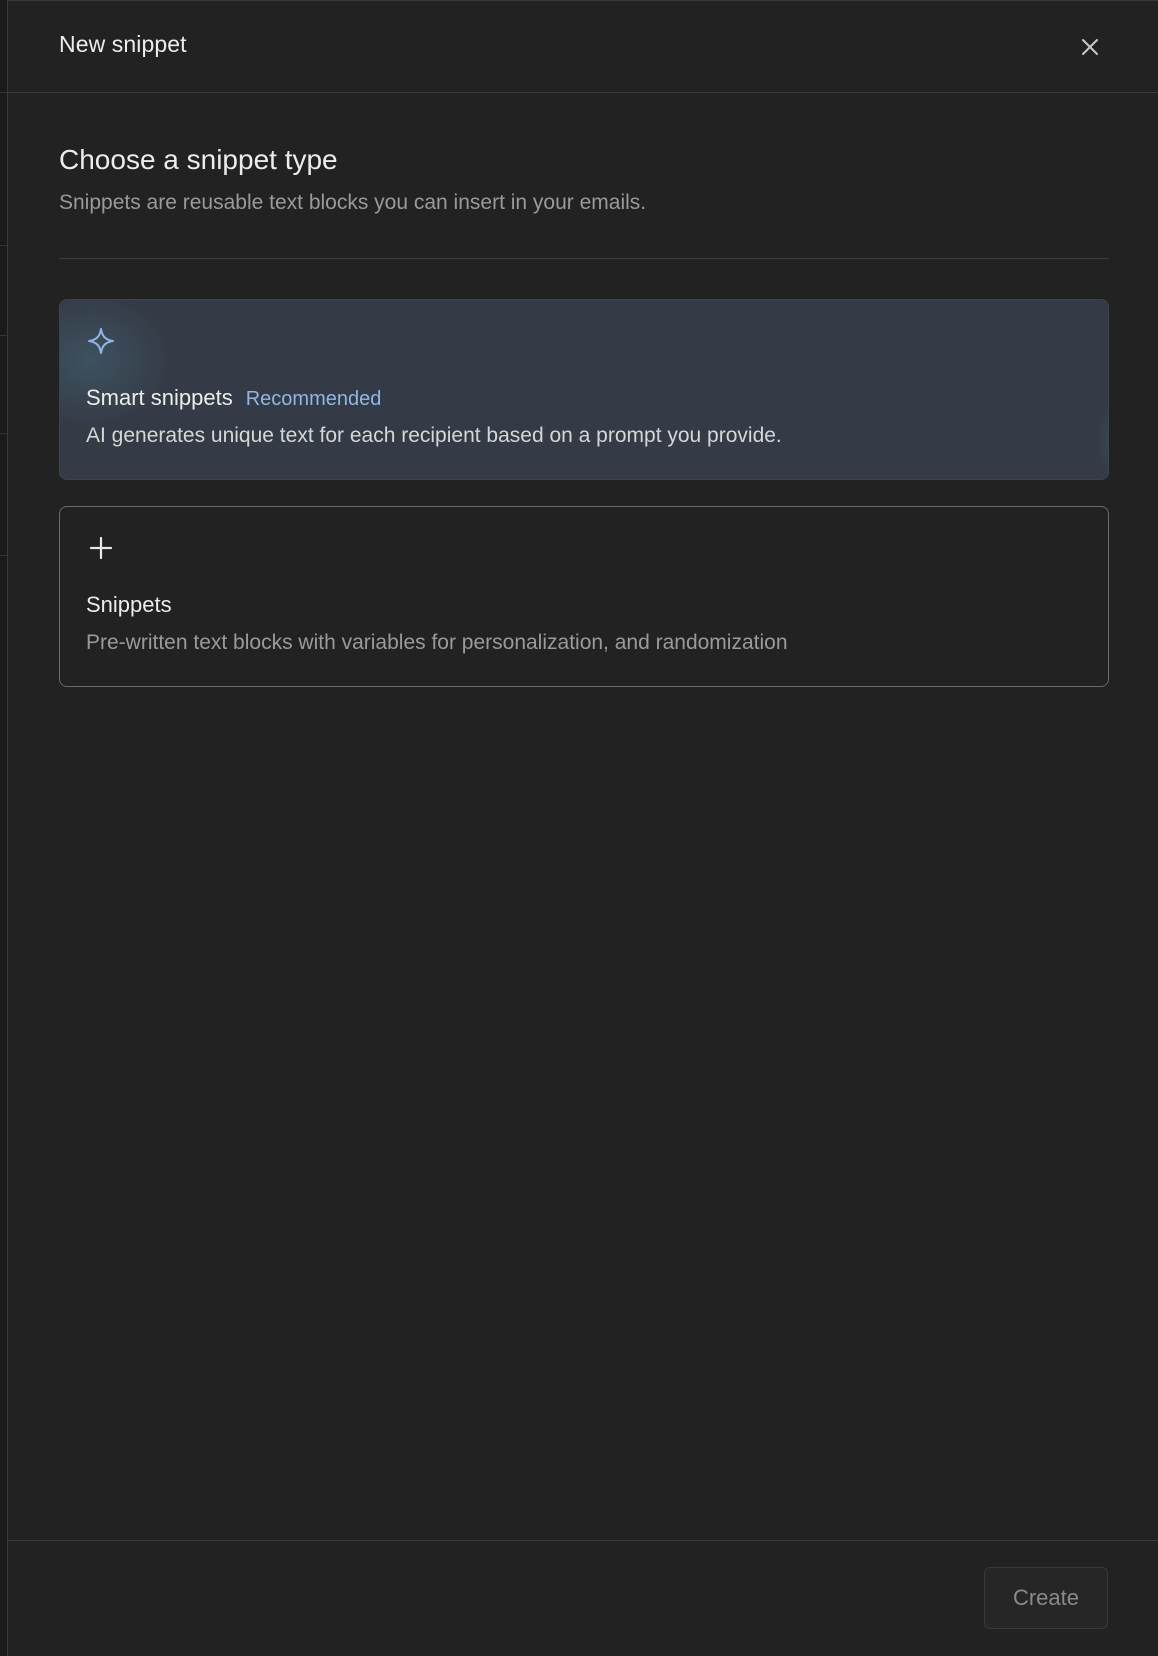 The width and height of the screenshot is (1158, 1656). Describe the element at coordinates (123, 44) in the screenshot. I see `dialog-title: New snippet` at that location.